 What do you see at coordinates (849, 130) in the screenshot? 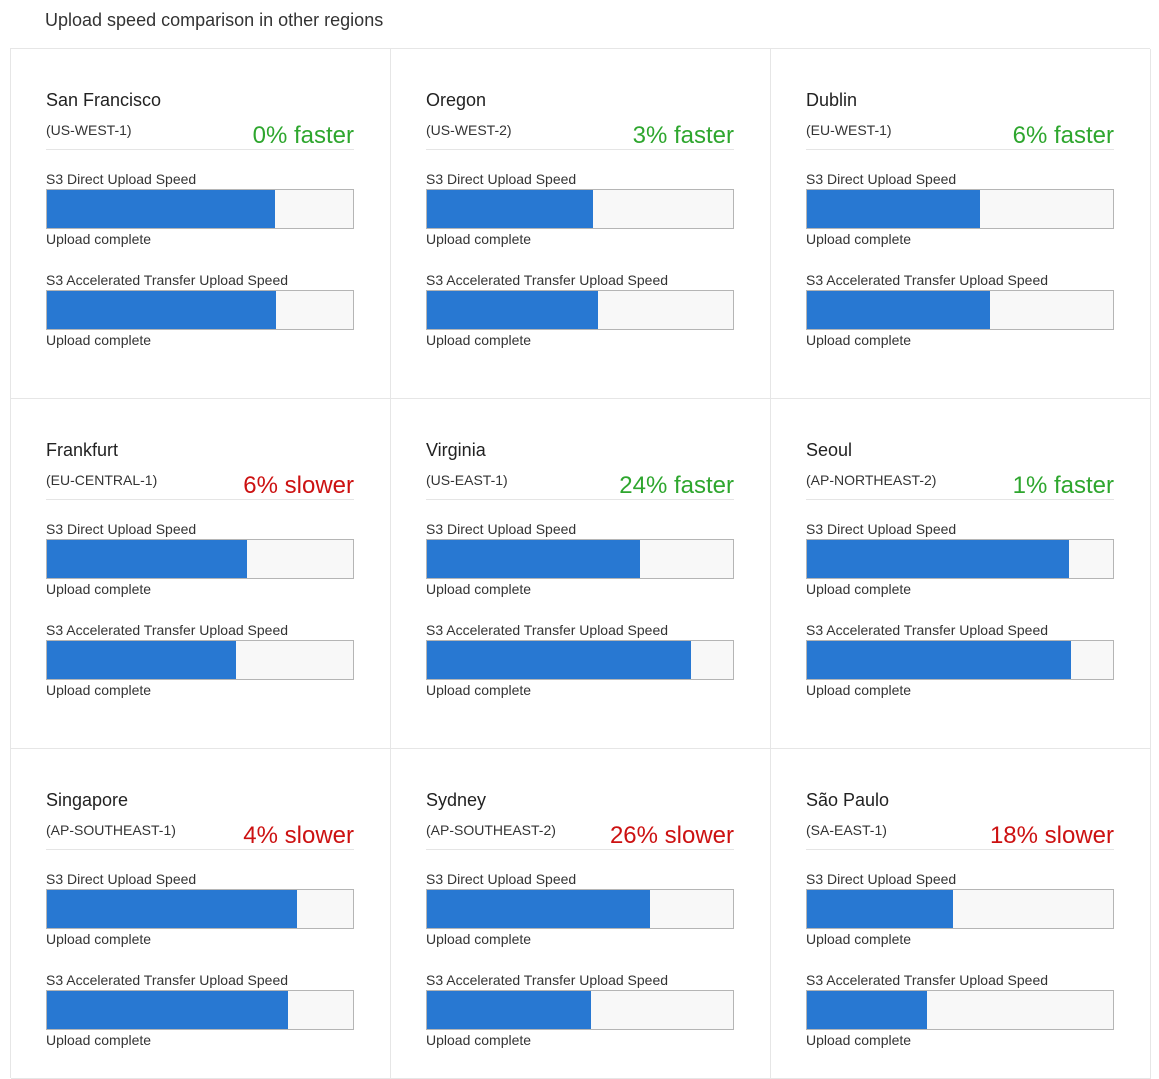
I see `region-code: (EU-WEST-1)` at bounding box center [849, 130].